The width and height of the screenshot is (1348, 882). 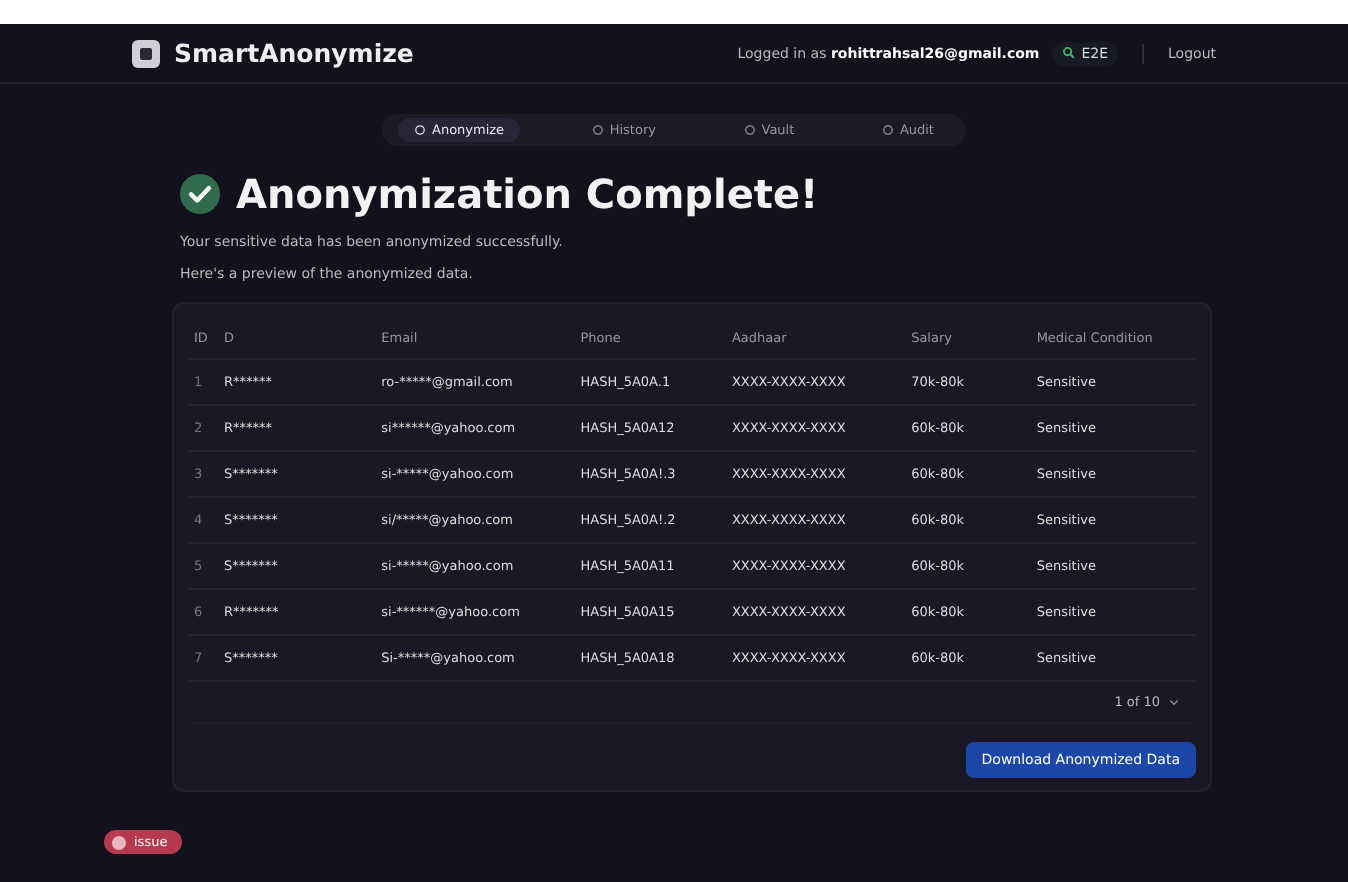 What do you see at coordinates (527, 194) in the screenshot?
I see `page-title: Anonymization Complete!` at bounding box center [527, 194].